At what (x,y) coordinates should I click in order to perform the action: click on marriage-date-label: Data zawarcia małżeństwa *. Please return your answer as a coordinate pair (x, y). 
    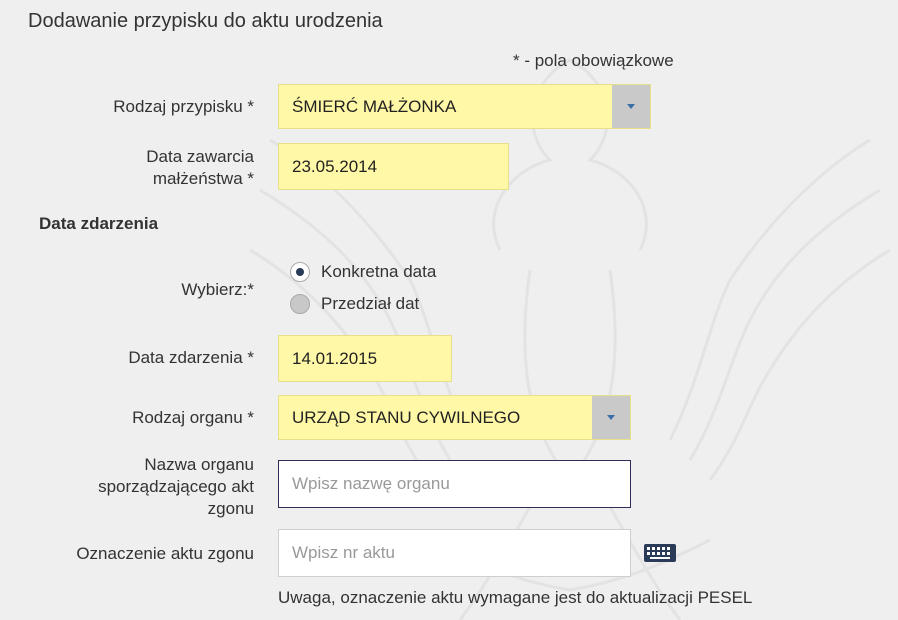
    Looking at the image, I should click on (200, 167).